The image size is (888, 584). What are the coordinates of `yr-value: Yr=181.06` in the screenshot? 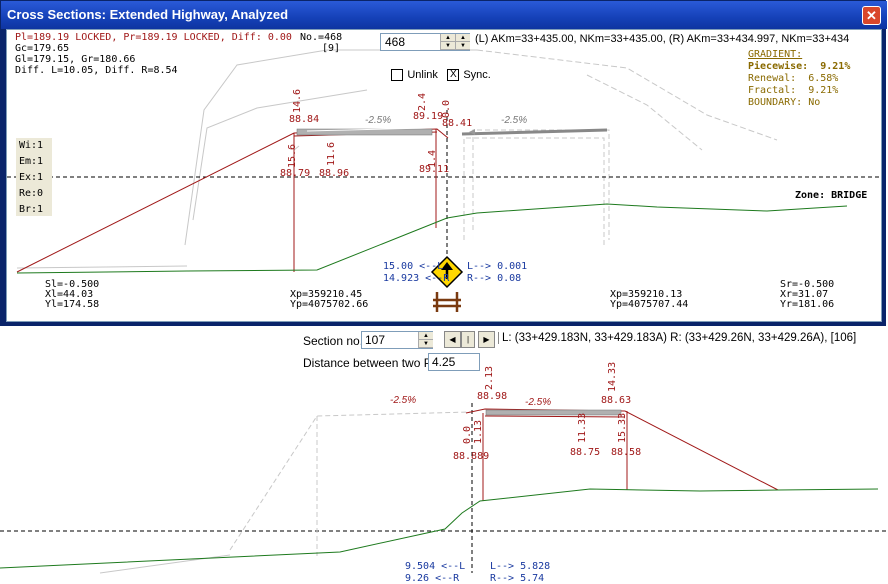 It's located at (807, 304).